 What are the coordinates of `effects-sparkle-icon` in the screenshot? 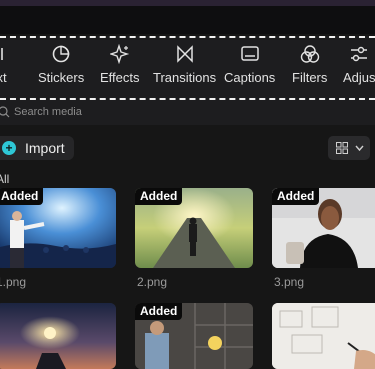 It's located at (119, 54).